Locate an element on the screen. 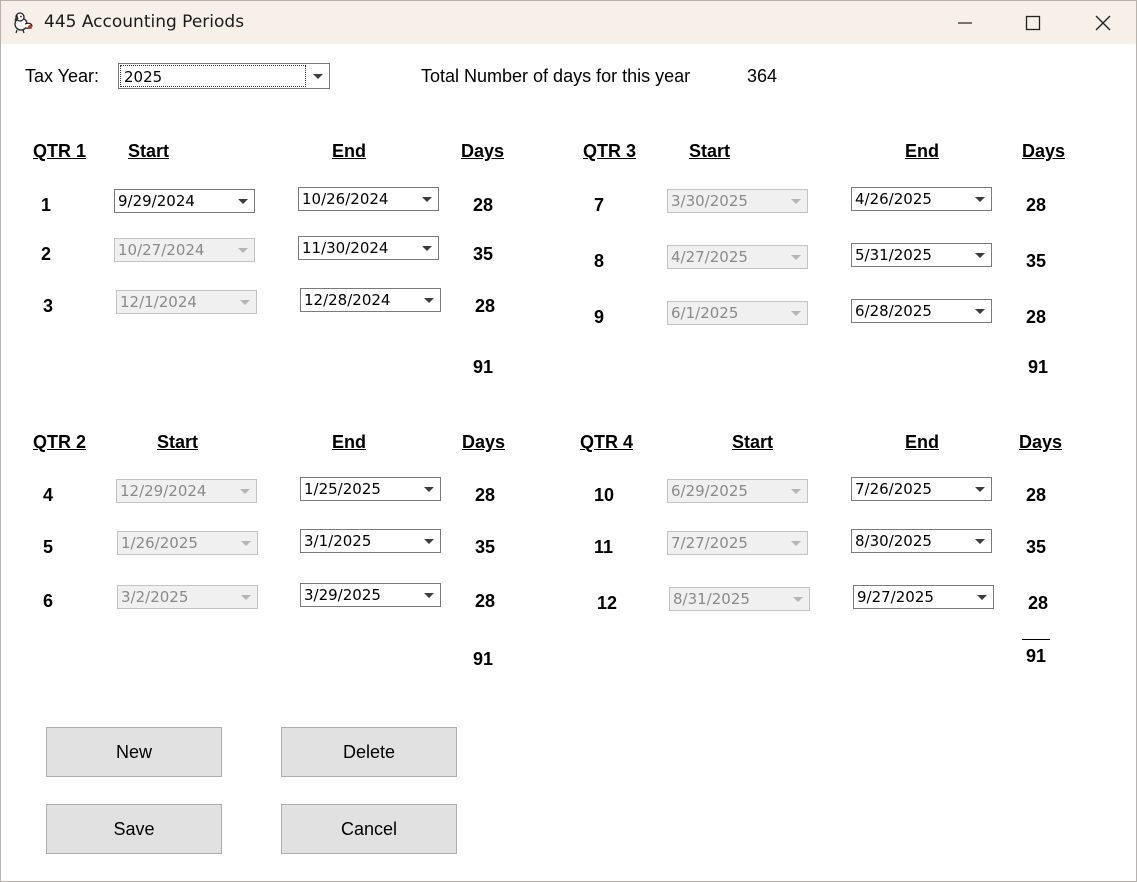 This screenshot has height=882, width=1137. tax-year-select: 2025 is located at coordinates (224, 76).